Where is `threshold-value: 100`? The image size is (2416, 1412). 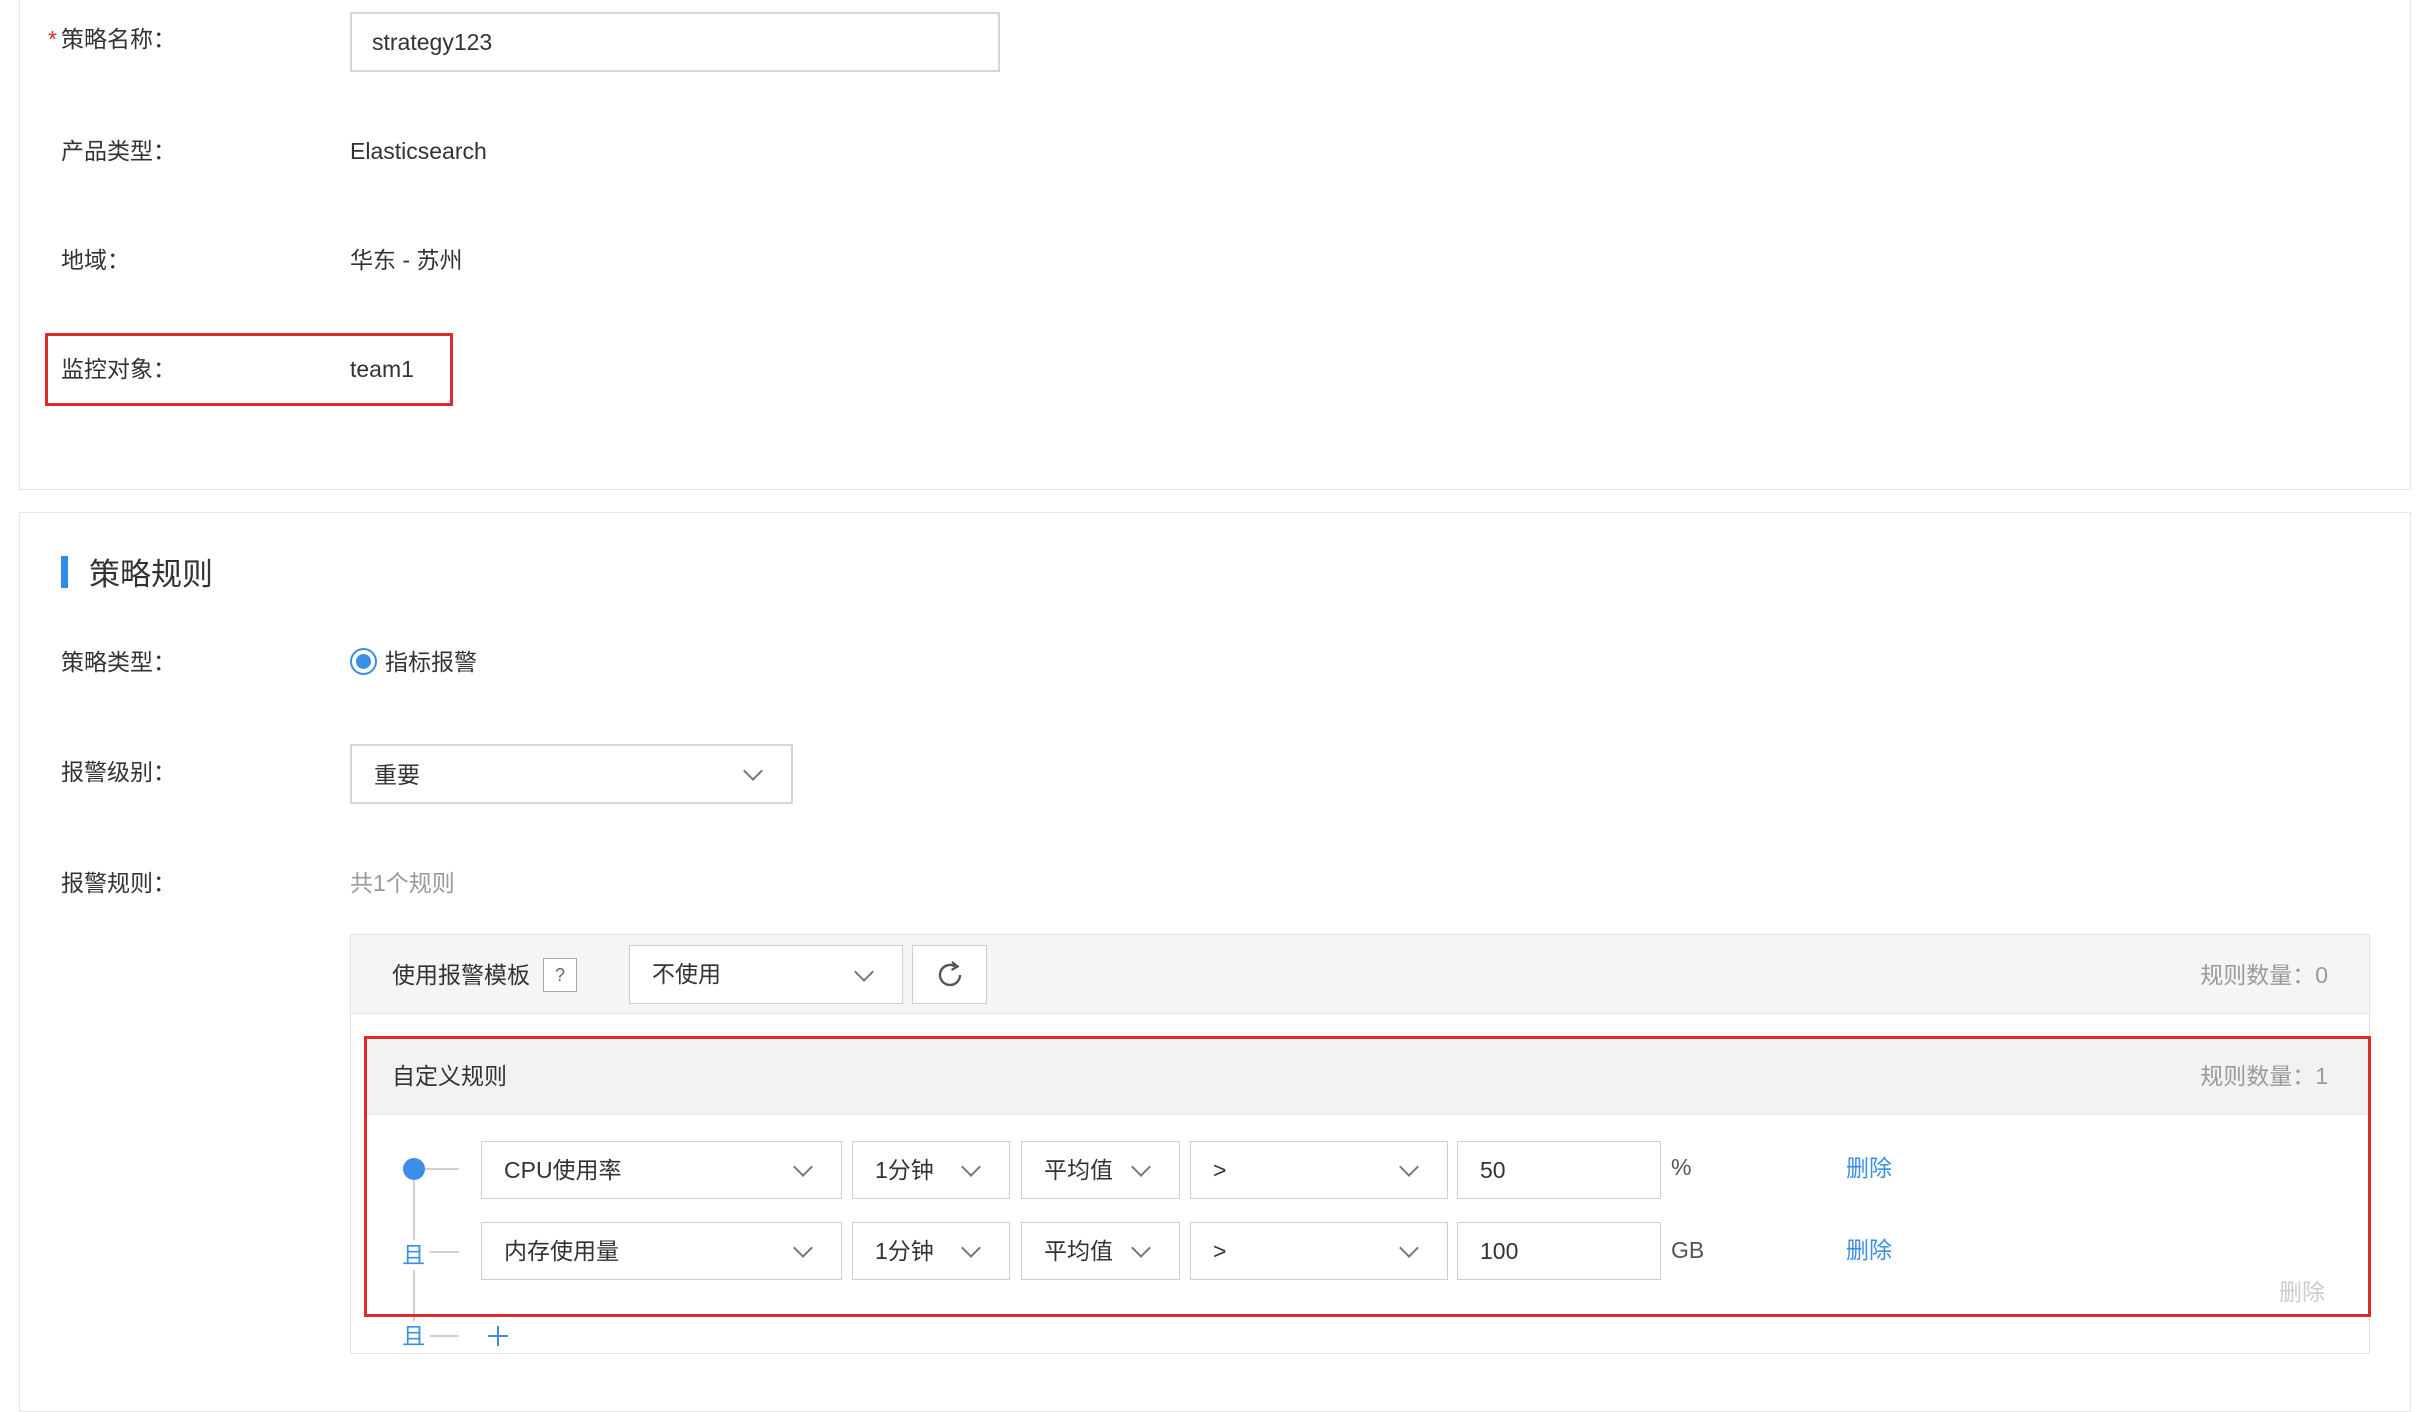
threshold-value: 100 is located at coordinates (1499, 1251).